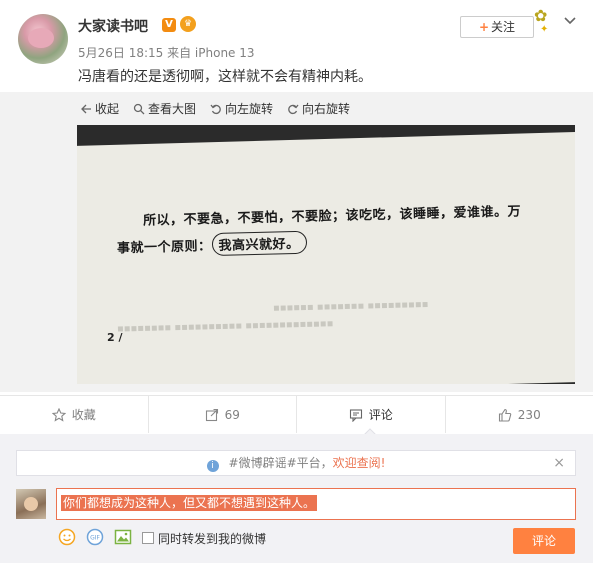 The image size is (593, 563). What do you see at coordinates (544, 541) in the screenshot?
I see `submit-comment-button: 评论` at bounding box center [544, 541].